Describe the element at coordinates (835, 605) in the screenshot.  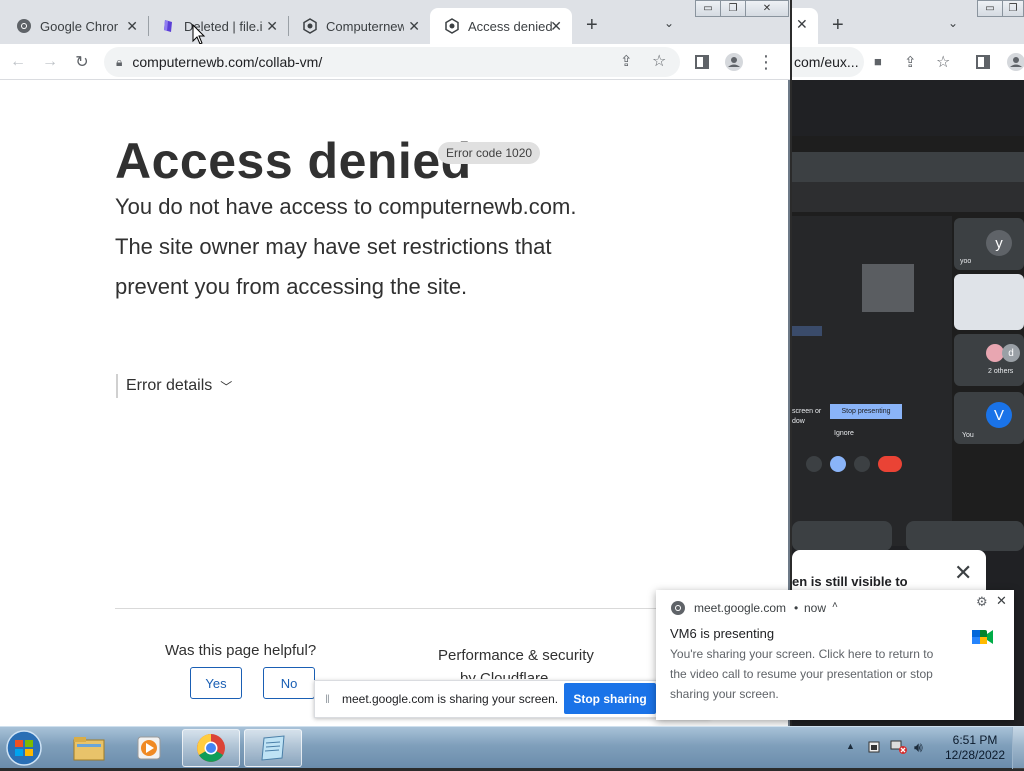
I see `chevron-up-icon: ˄` at that location.